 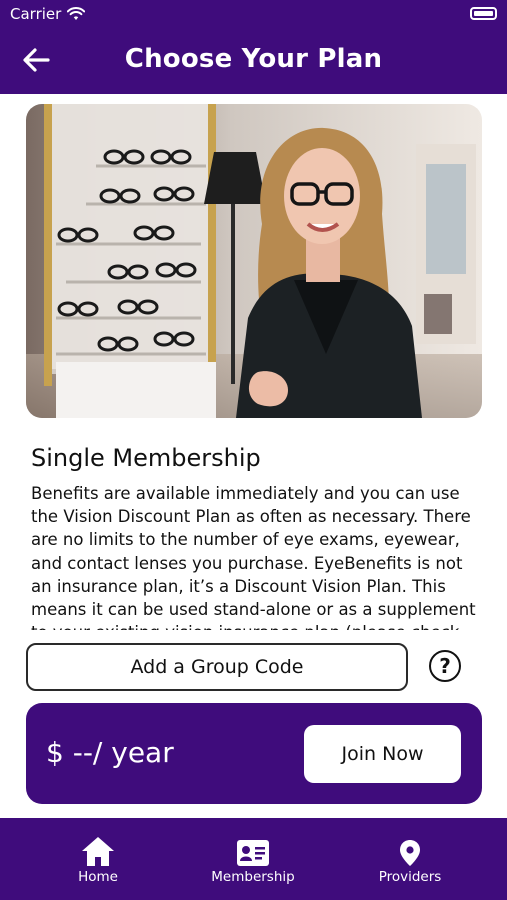 I want to click on header-bar: Carrier Choose Your Plan, so click(x=253, y=47).